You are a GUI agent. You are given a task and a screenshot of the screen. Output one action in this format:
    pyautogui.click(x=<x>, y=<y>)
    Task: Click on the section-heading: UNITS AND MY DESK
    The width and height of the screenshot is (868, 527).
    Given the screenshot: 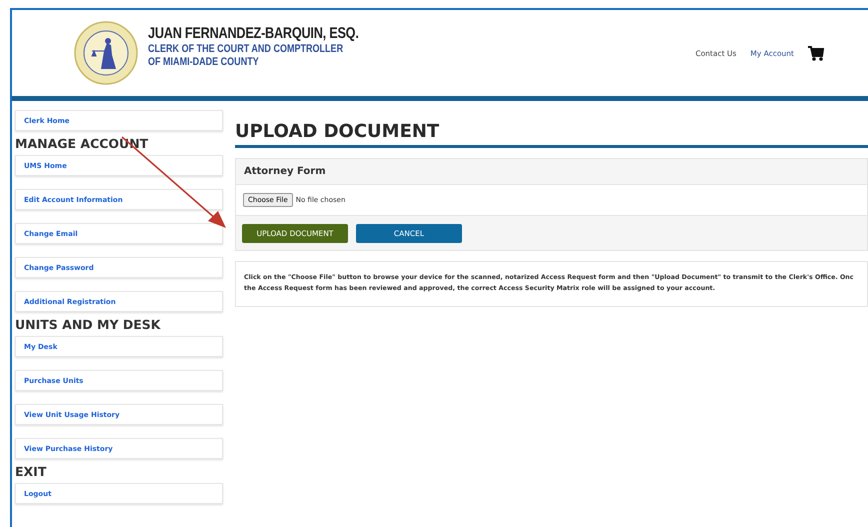 What is the action you would take?
    pyautogui.click(x=88, y=325)
    